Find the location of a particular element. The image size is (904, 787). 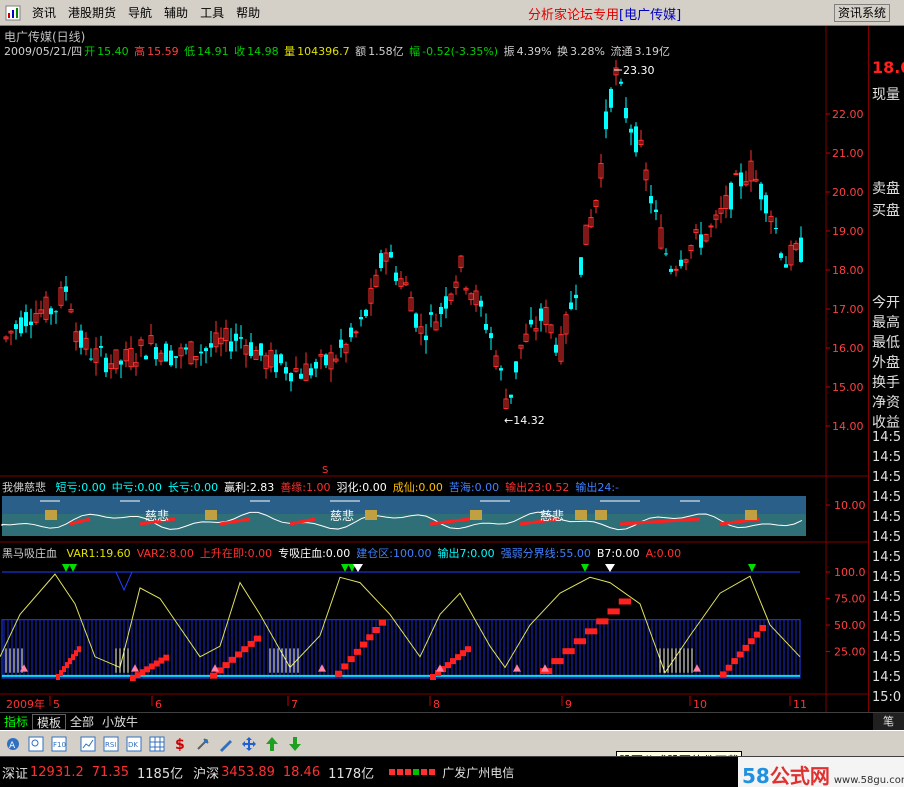

tab-xiaofangniu: 小放牛 is located at coordinates (120, 722).